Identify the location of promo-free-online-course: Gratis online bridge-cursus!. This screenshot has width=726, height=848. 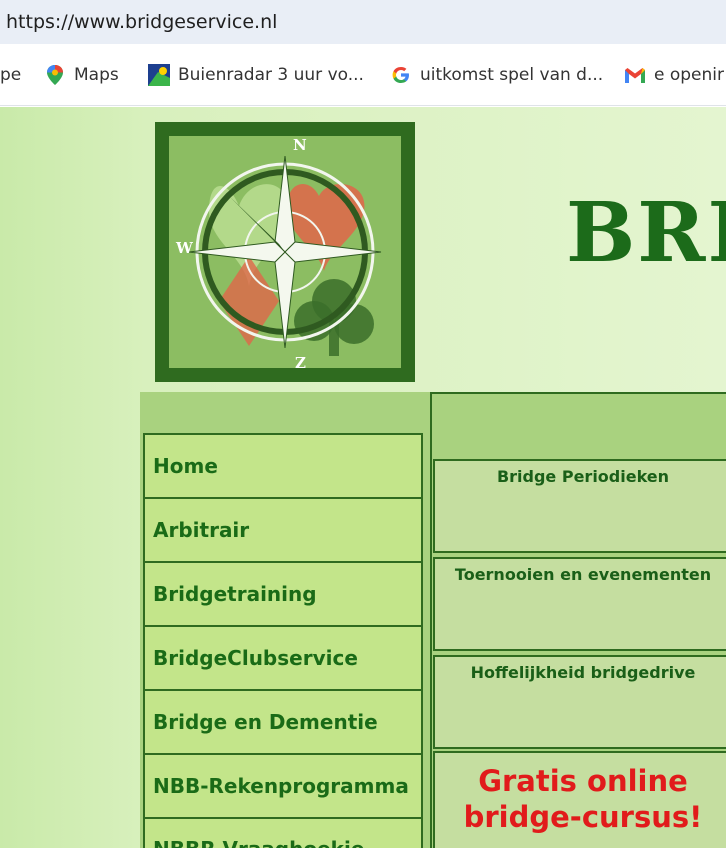
(579, 799).